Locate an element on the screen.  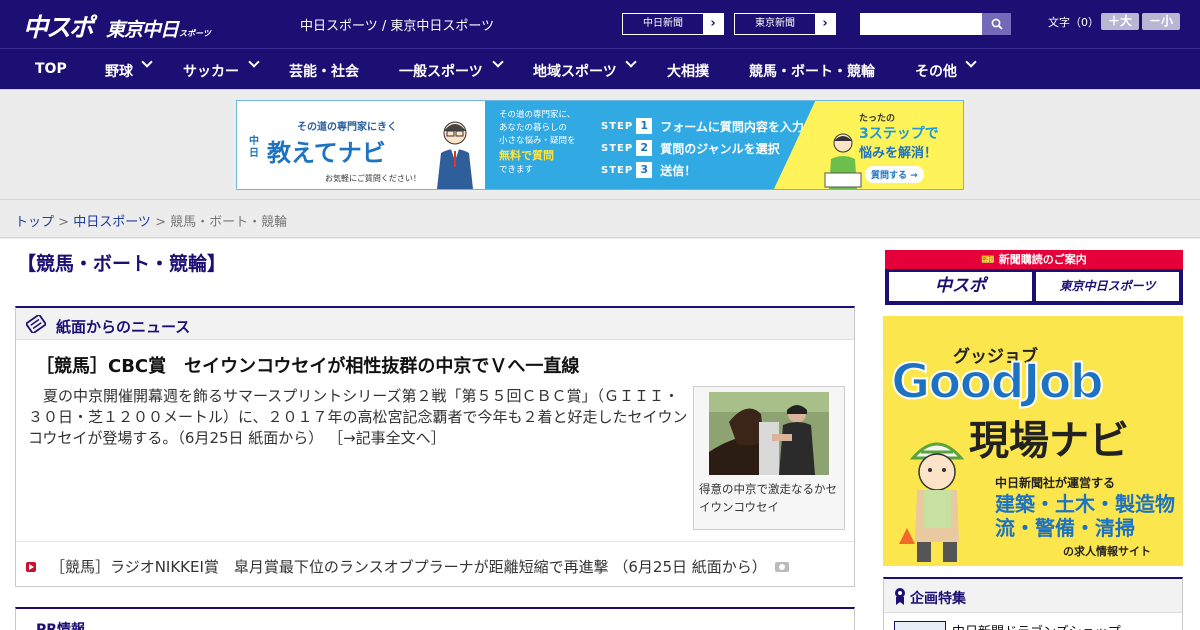
dragons-shop-link: 中日新聞ドラゴンズショップ is located at coordinates (1036, 625).